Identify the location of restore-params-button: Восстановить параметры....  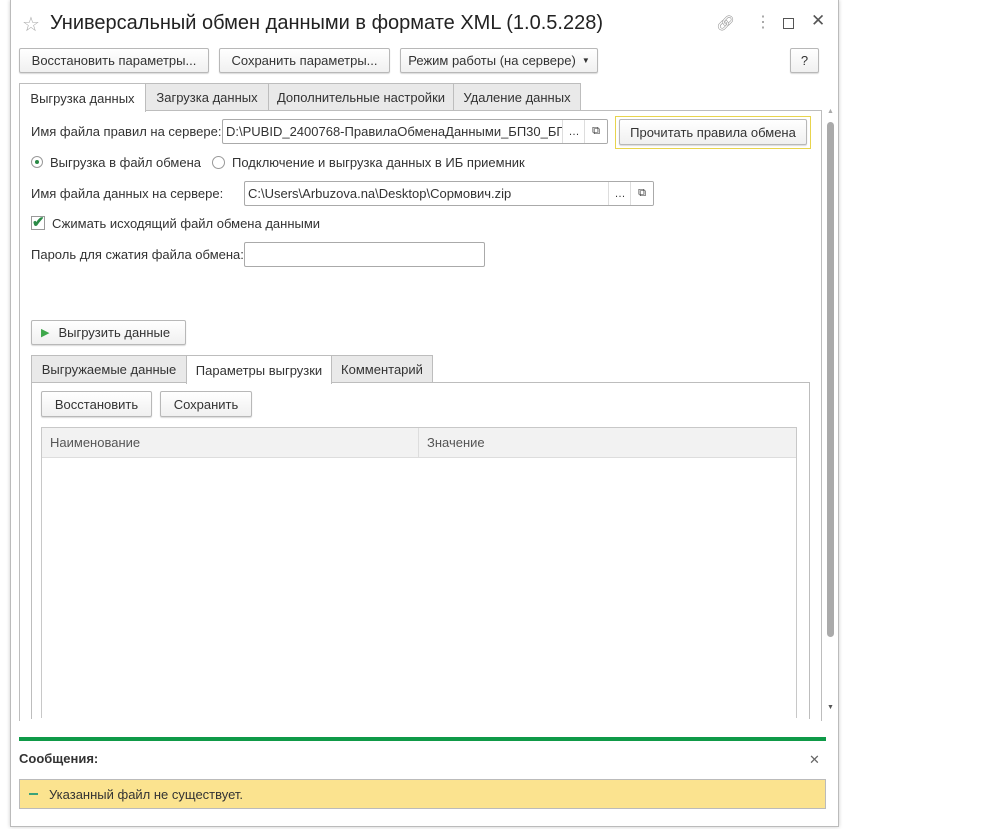
(114, 60).